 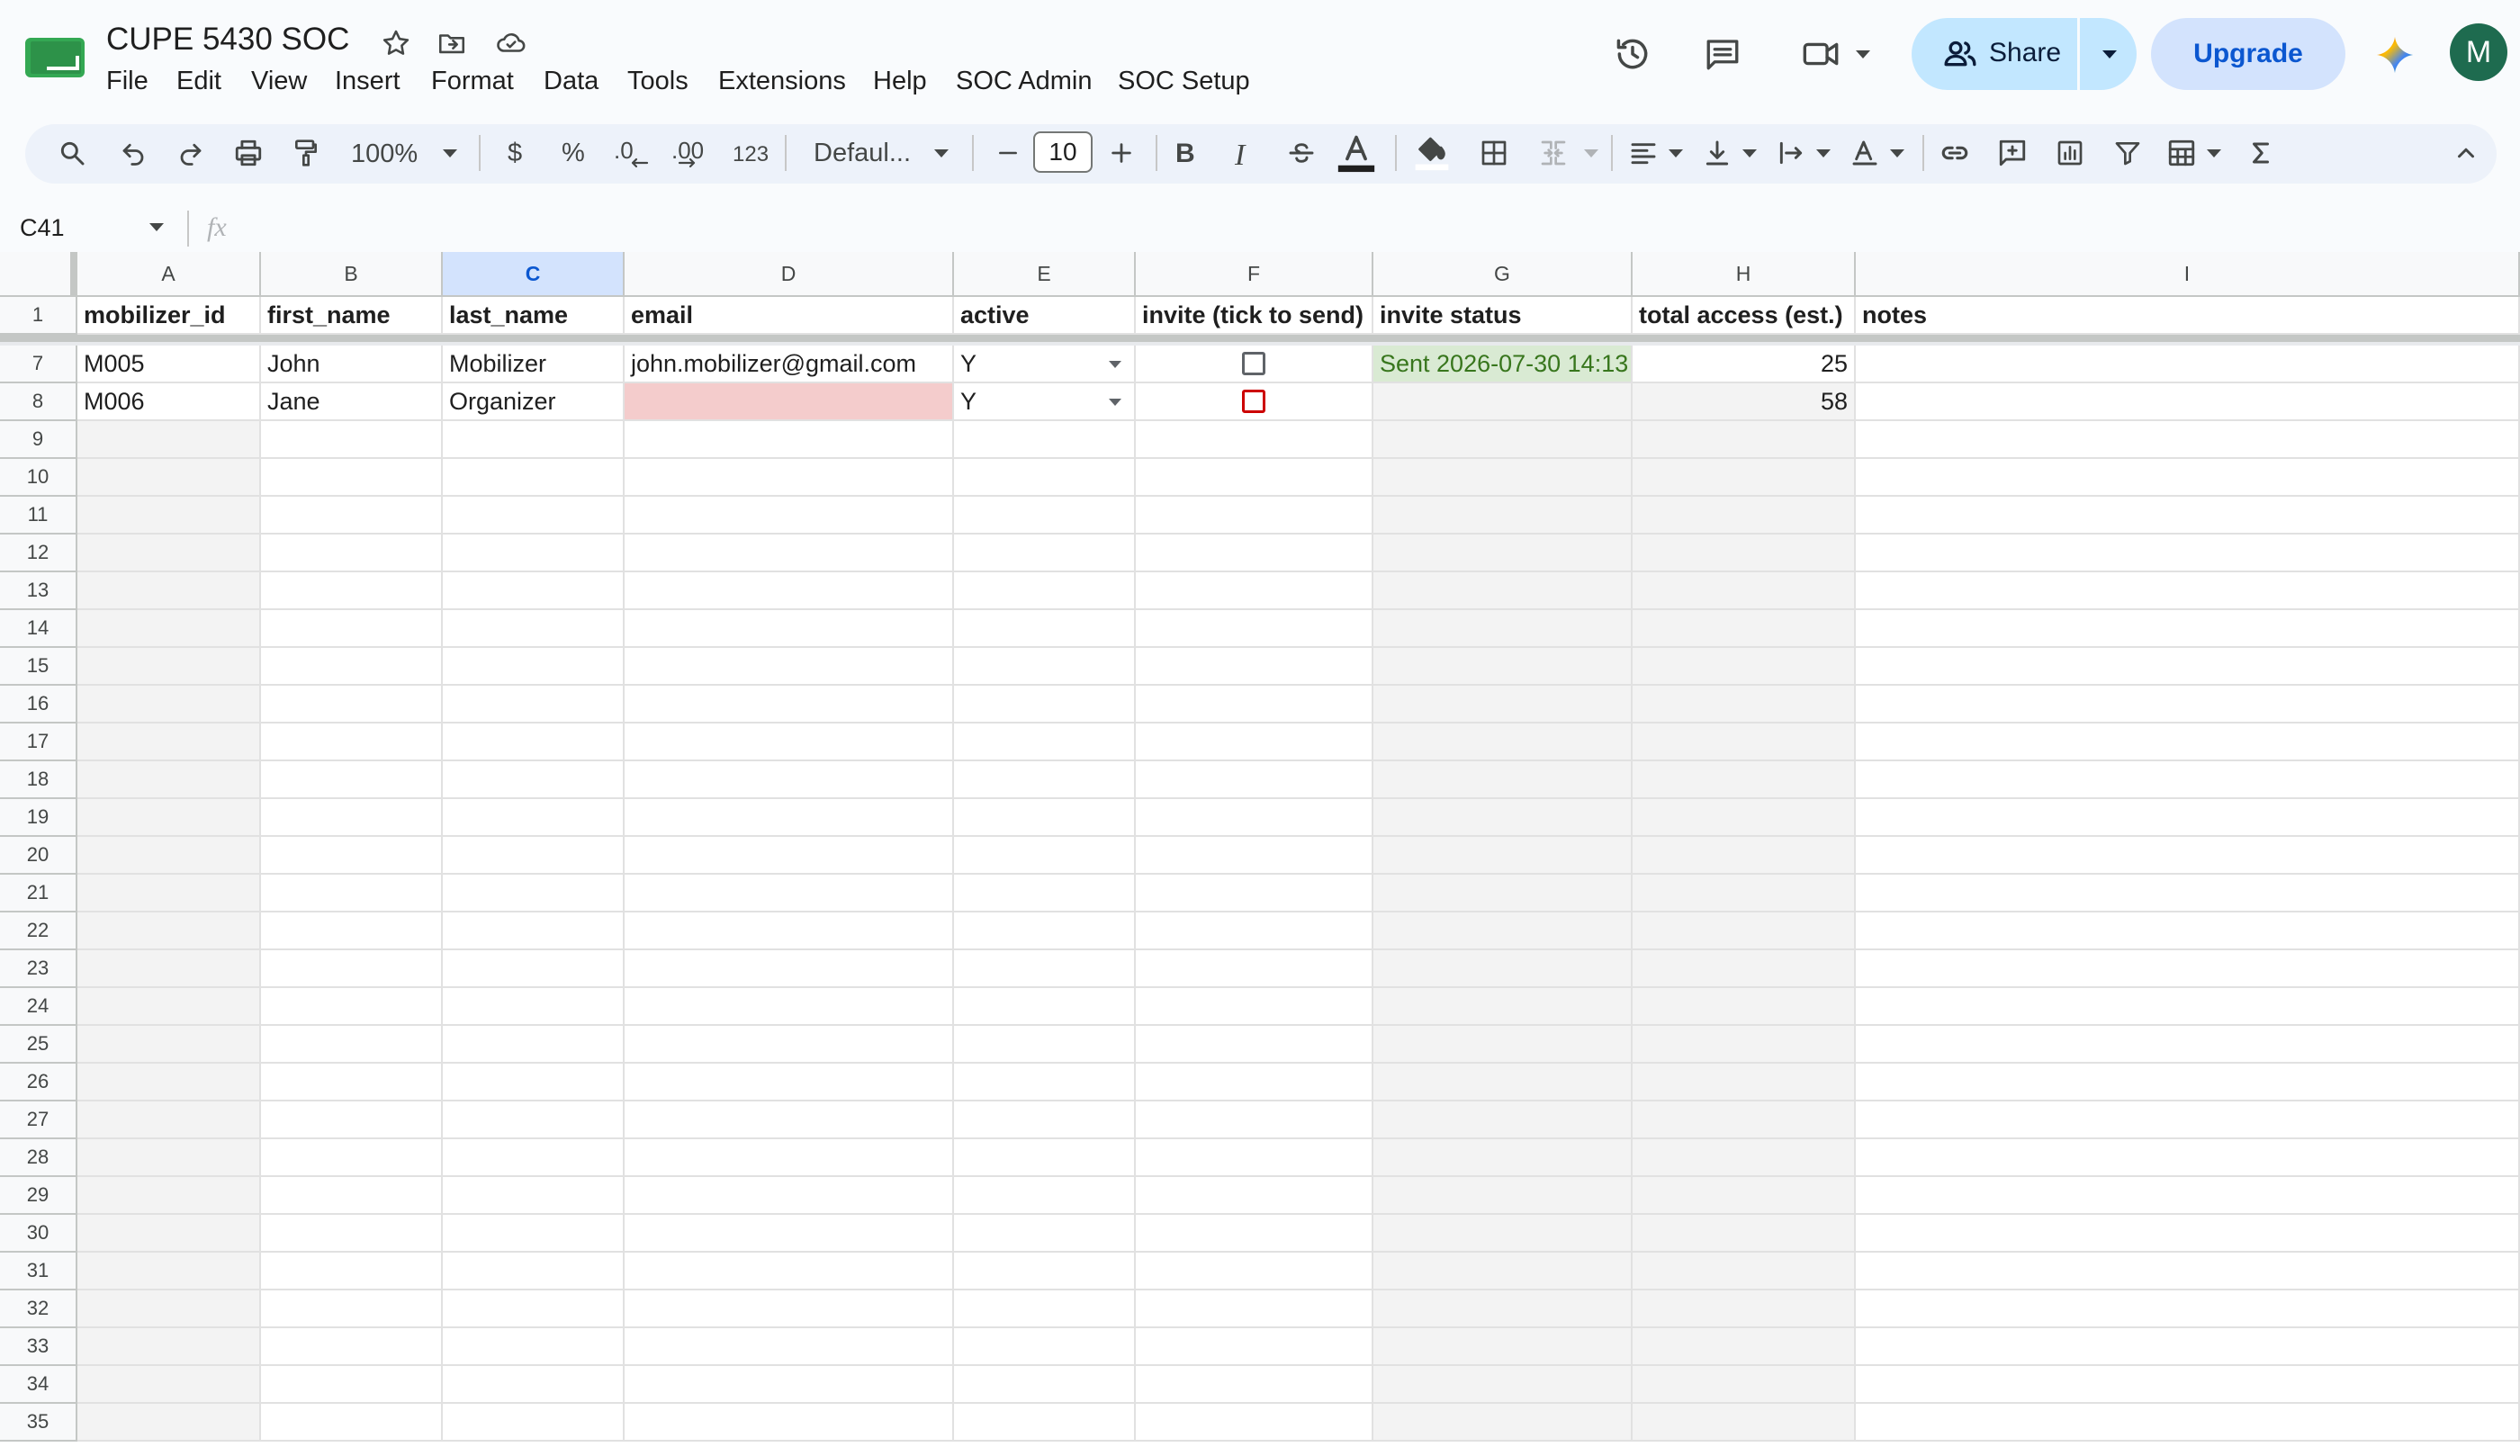 What do you see at coordinates (1643, 153) in the screenshot?
I see `horizontal-align-icon` at bounding box center [1643, 153].